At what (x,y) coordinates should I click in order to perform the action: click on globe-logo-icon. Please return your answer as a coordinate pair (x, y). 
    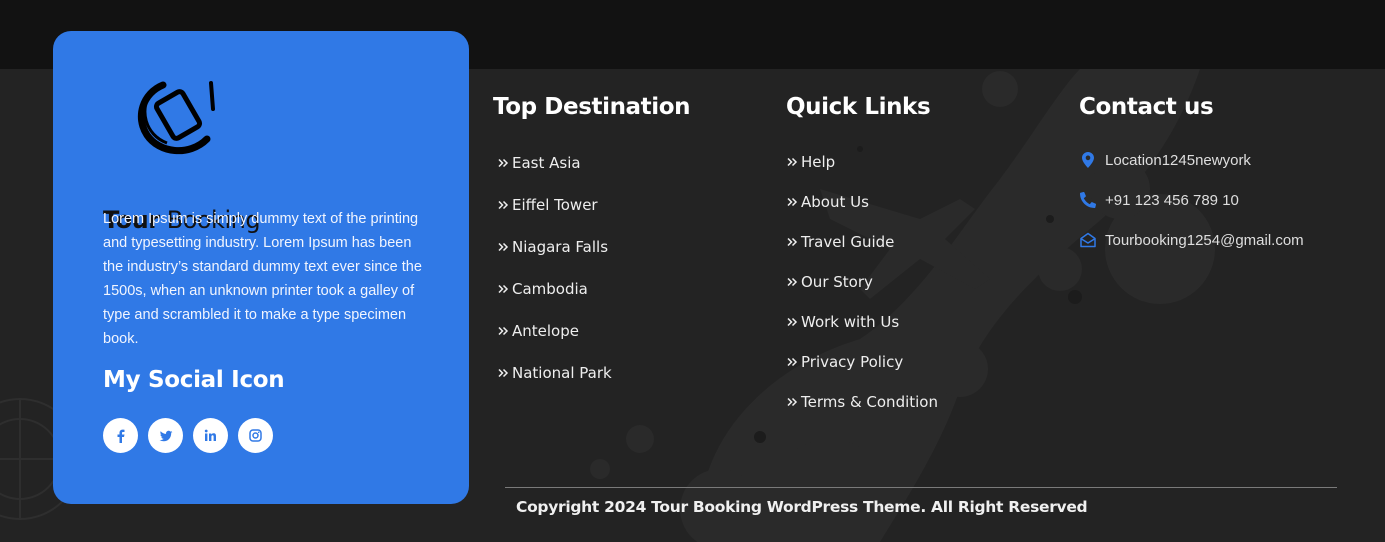
    Looking at the image, I should click on (176, 118).